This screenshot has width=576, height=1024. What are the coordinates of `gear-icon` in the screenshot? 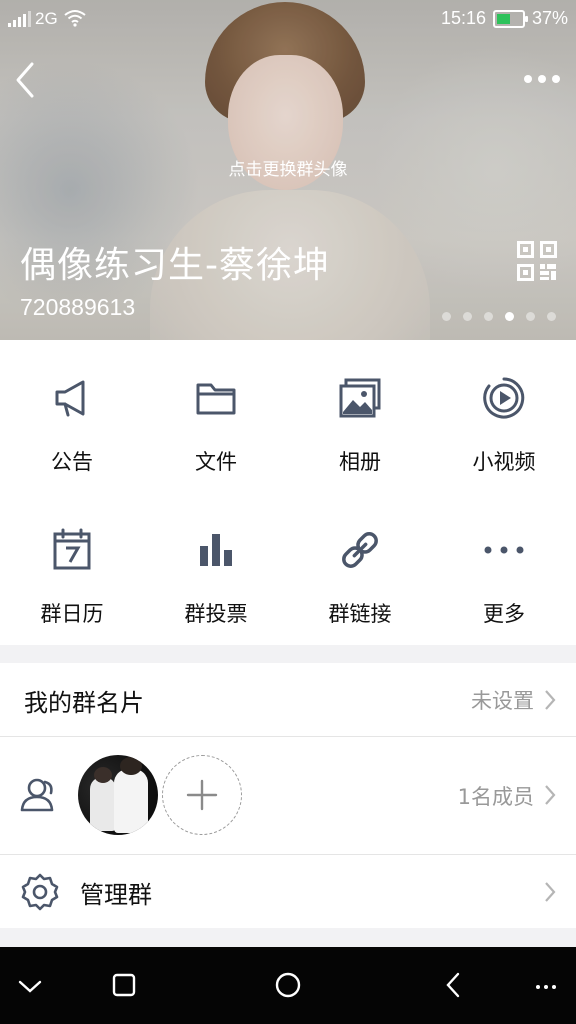 It's located at (40, 892).